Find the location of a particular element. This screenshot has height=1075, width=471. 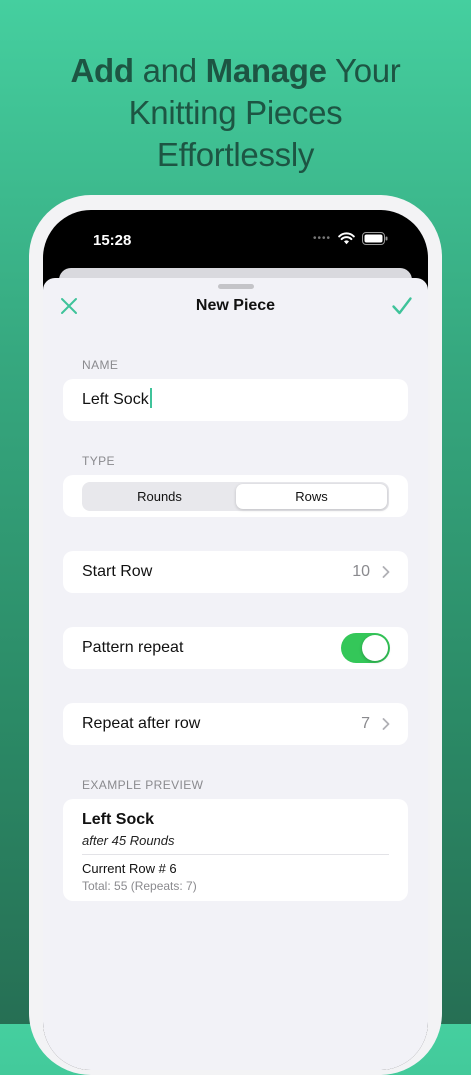

start-row-label: Start Row is located at coordinates (117, 571).